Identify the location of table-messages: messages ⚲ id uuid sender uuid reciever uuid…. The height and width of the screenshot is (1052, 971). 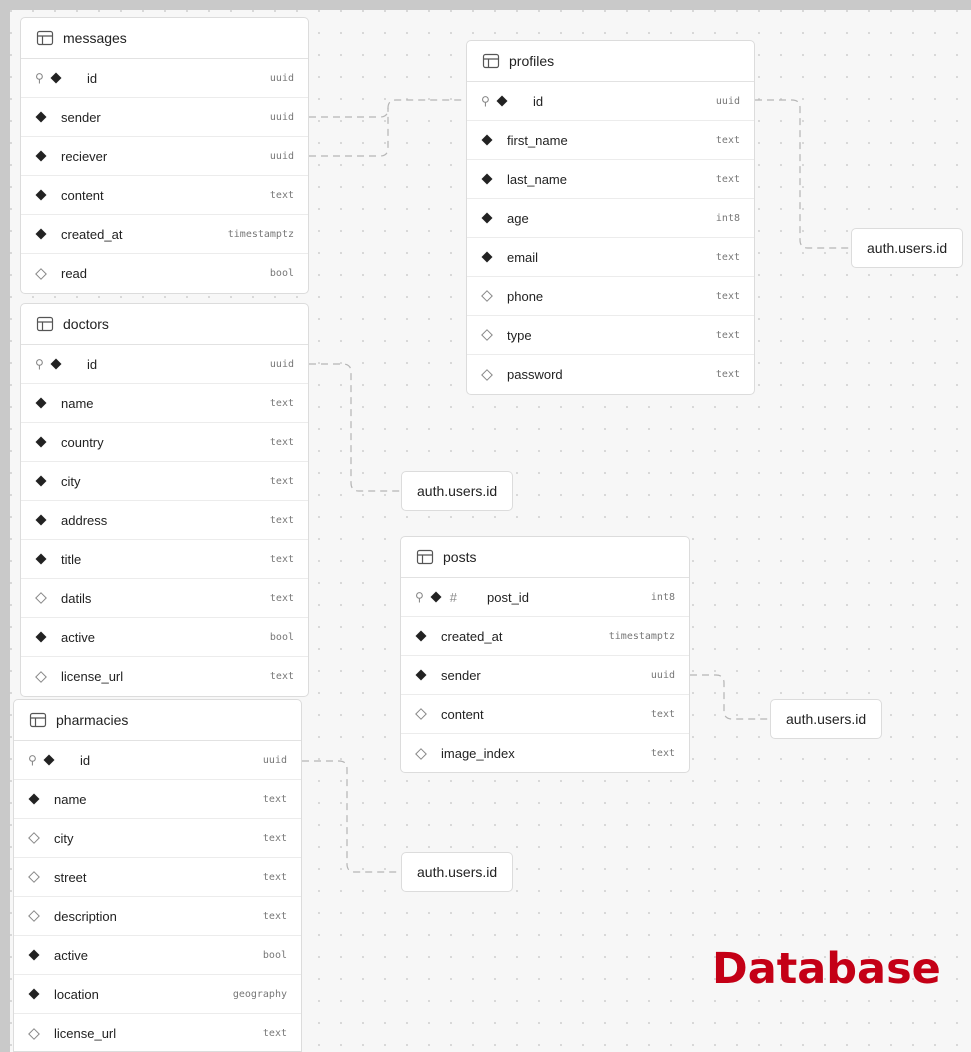
(164, 155).